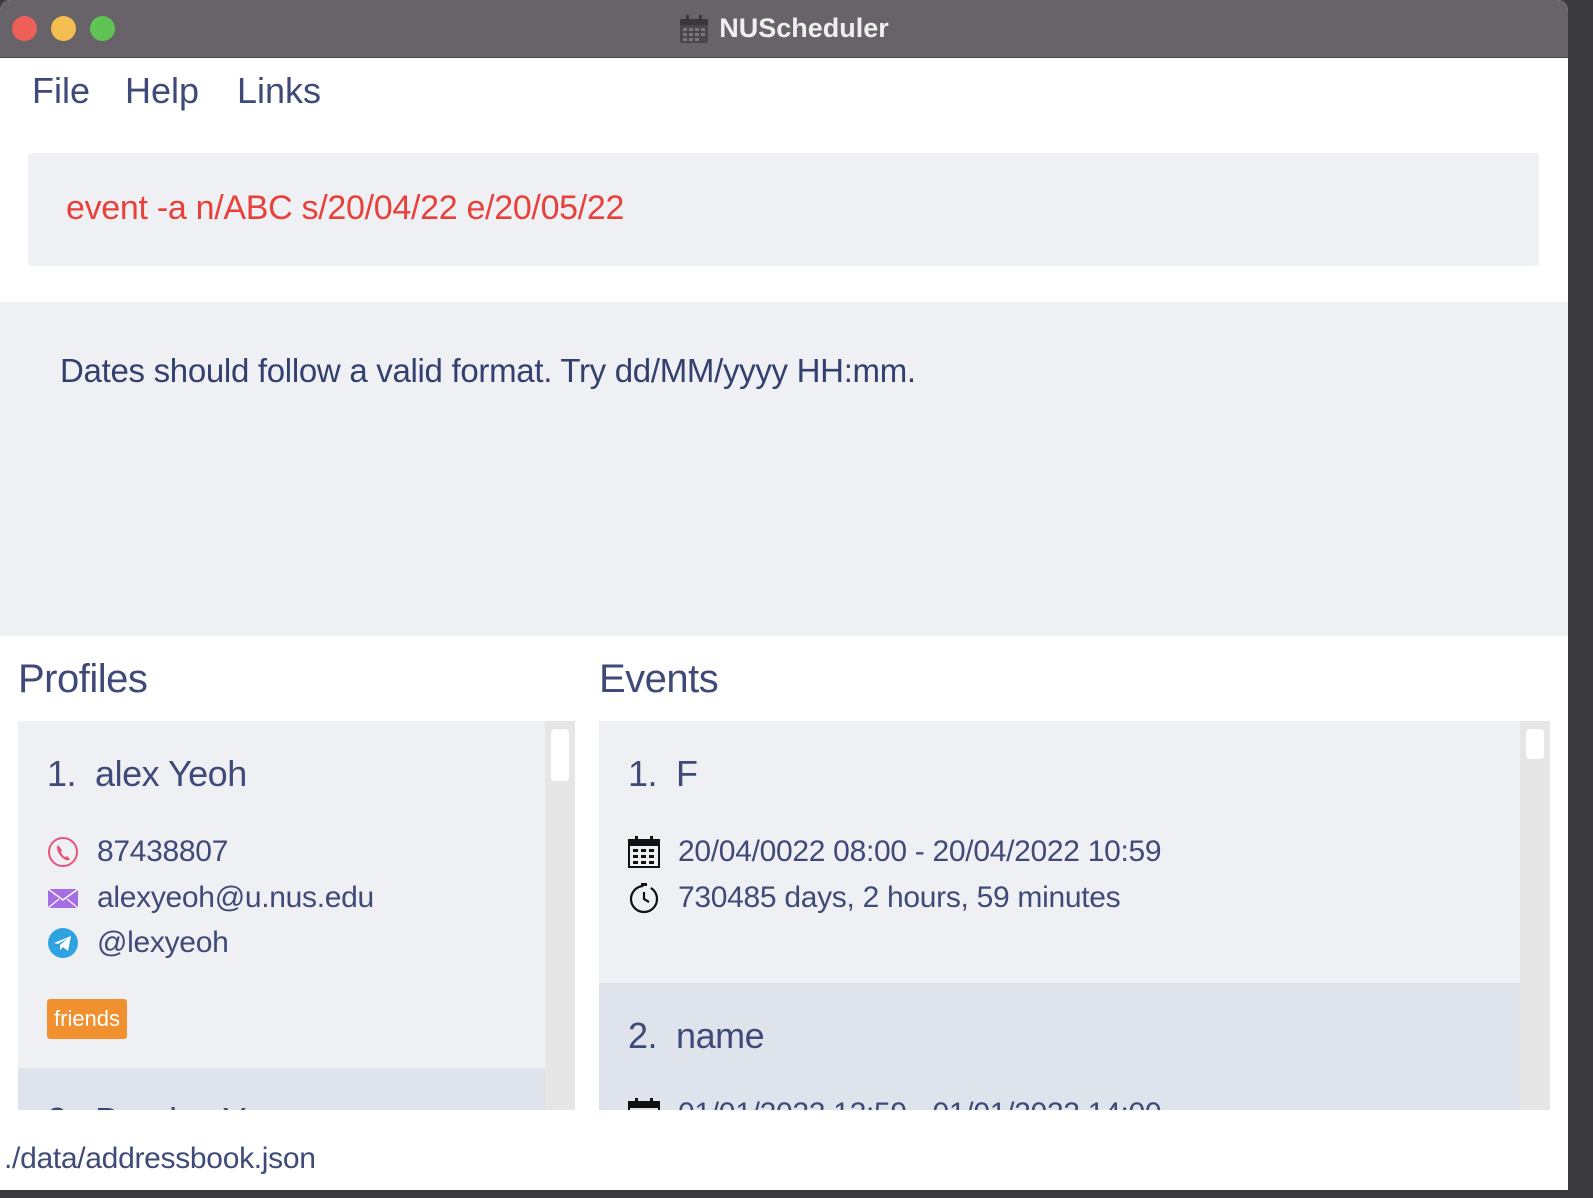 The width and height of the screenshot is (1593, 1198). Describe the element at coordinates (179, 1105) in the screenshot. I see `profile-name: Bernice Yu` at that location.